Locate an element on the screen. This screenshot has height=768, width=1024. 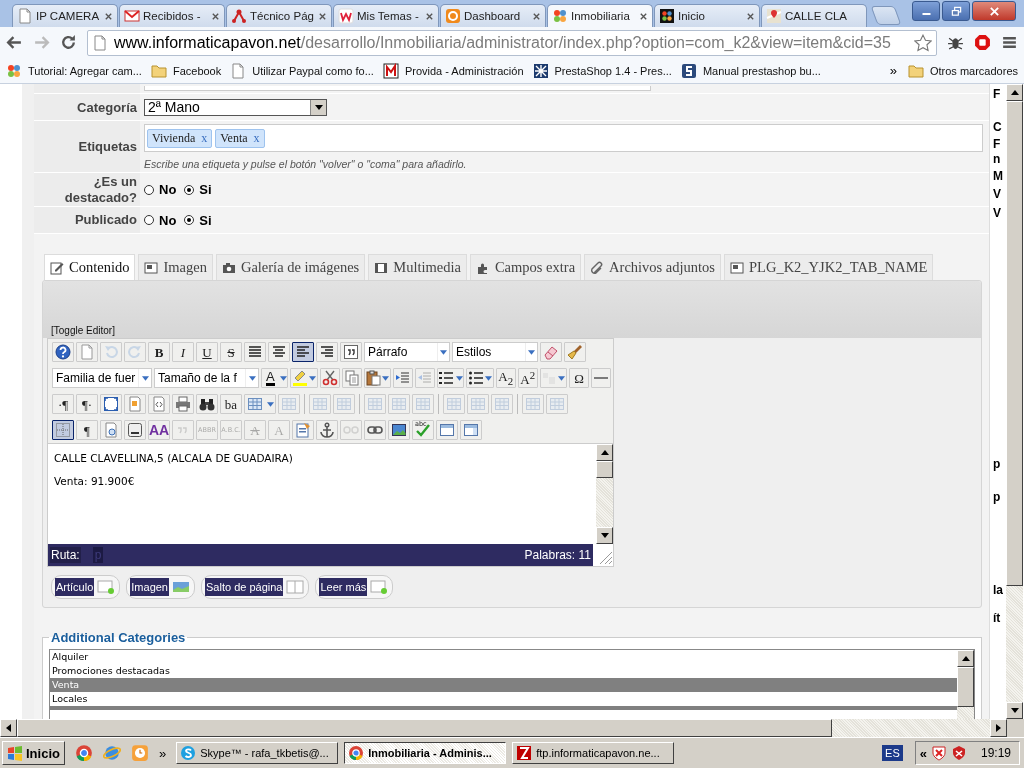
underline-button: U is located at coordinates (207, 352).